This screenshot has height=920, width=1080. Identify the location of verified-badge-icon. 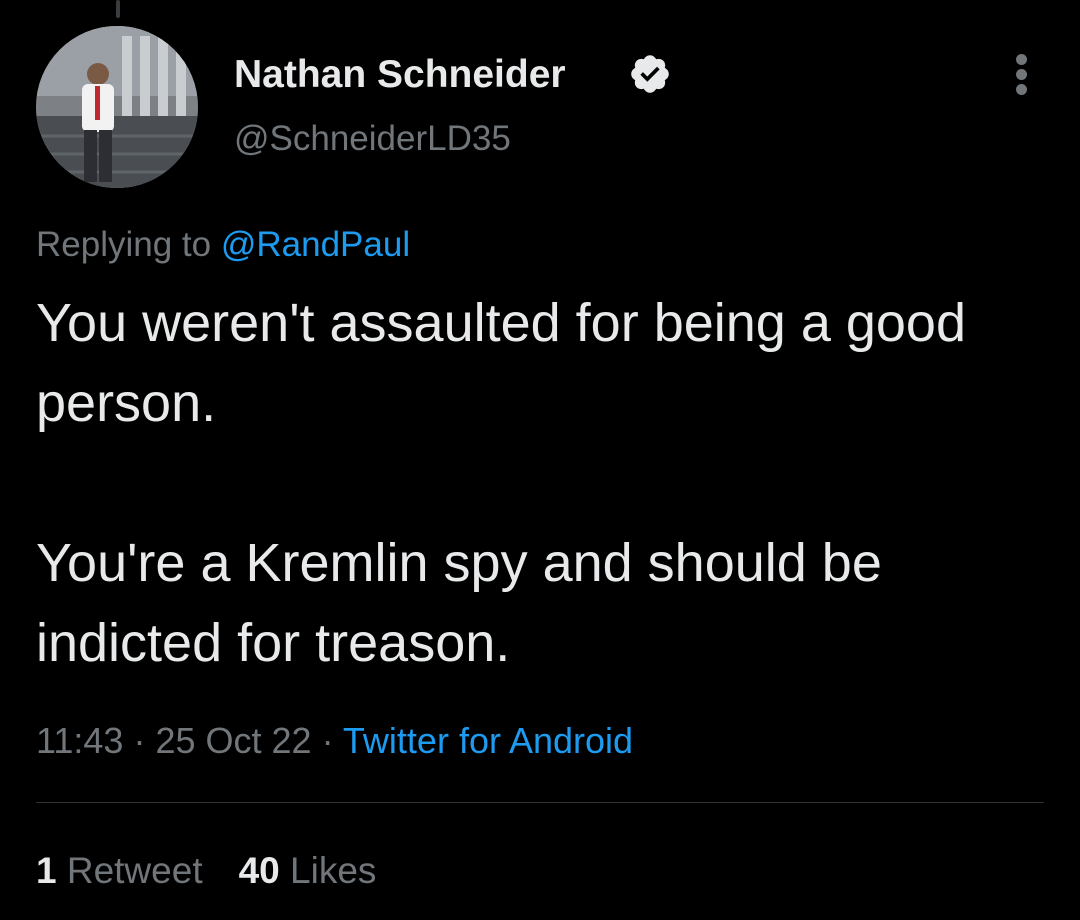
(650, 74).